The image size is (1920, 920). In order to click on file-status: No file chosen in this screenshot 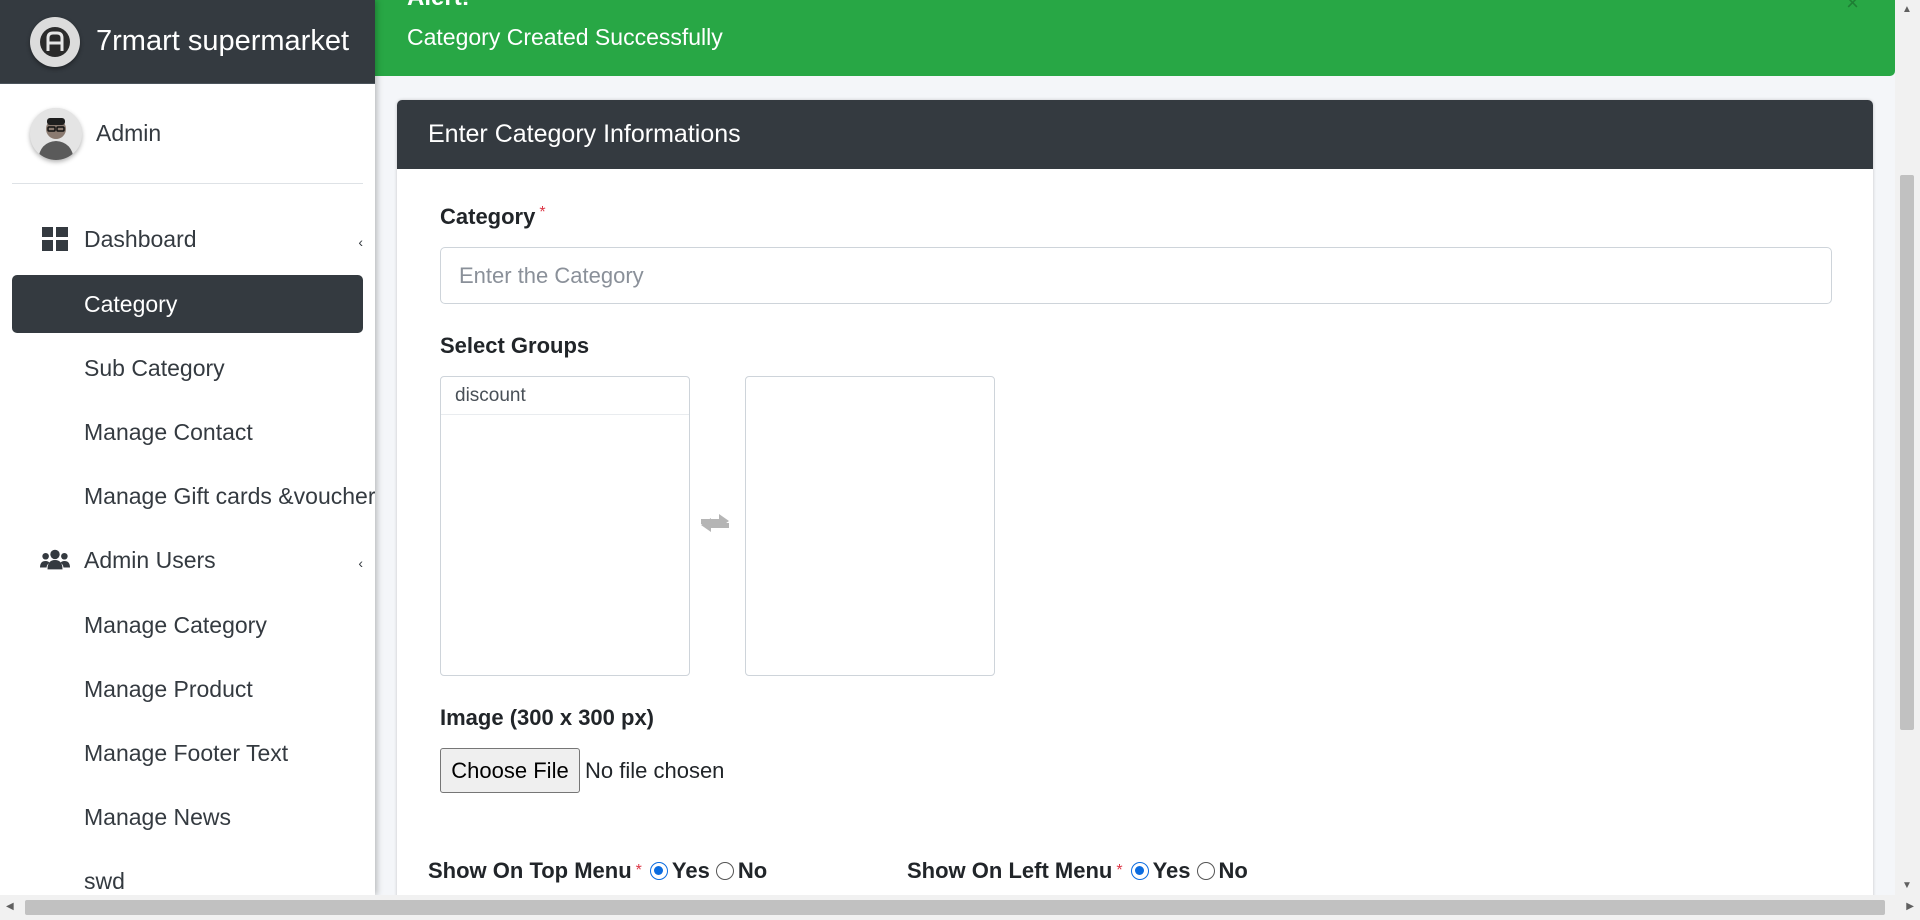, I will do `click(655, 770)`.